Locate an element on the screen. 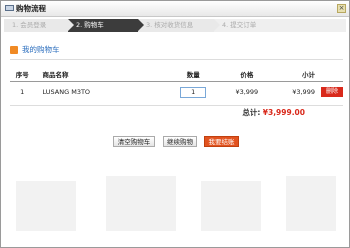 The width and height of the screenshot is (350, 248). price: ¥3,999 is located at coordinates (247, 92).